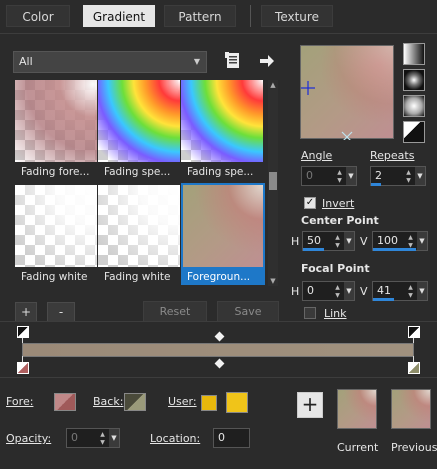 The height and width of the screenshot is (469, 437). I want to click on link-label-text: Link, so click(335, 313).